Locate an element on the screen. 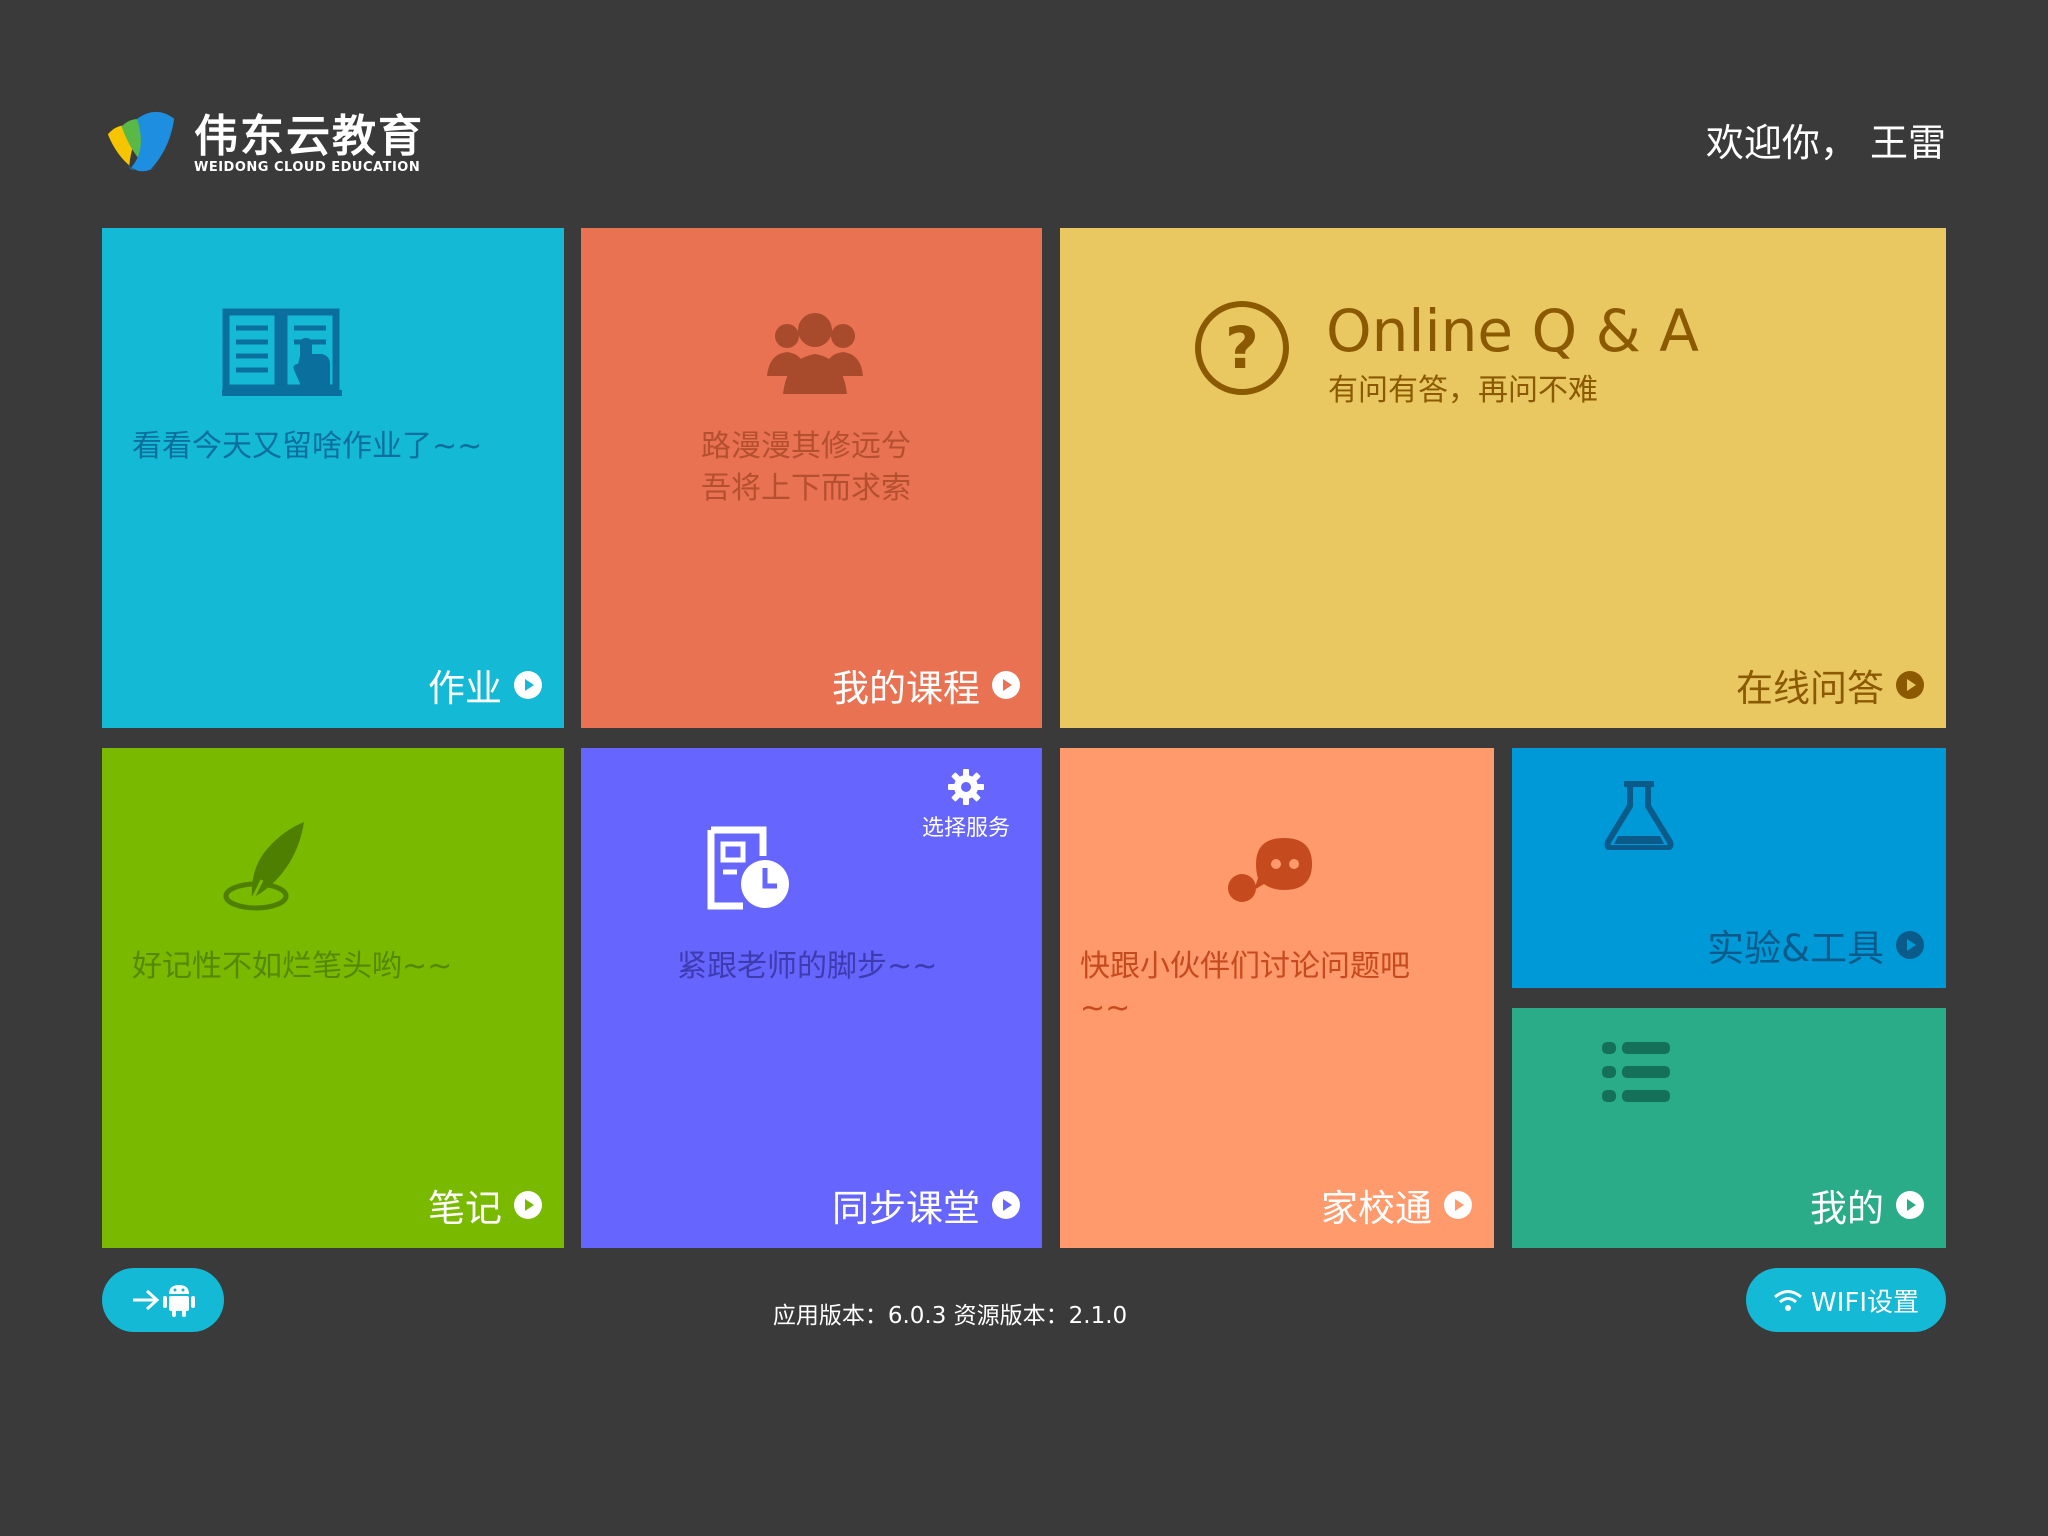  logo-icon is located at coordinates (141, 141).